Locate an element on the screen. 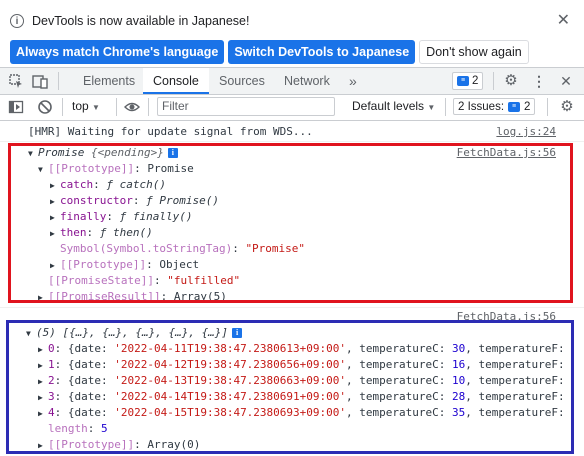 This screenshot has width=584, height=456. inspect-element-icon is located at coordinates (16, 81).